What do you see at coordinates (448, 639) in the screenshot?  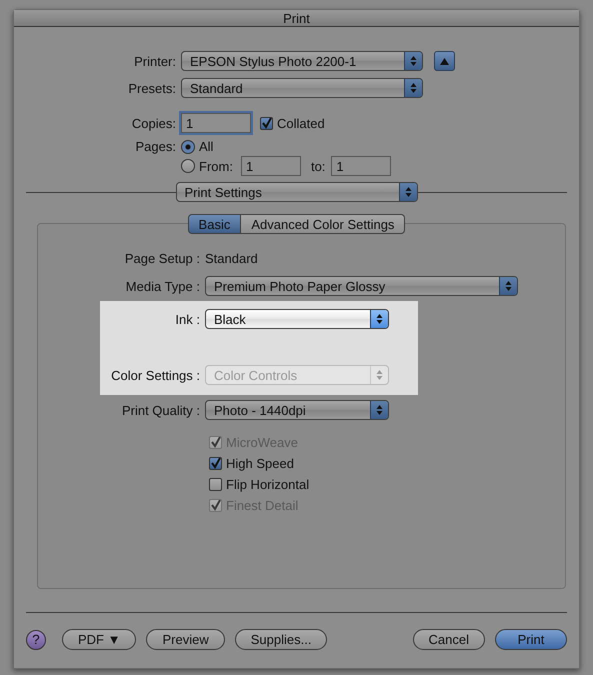 I see `push-button: Cancel` at bounding box center [448, 639].